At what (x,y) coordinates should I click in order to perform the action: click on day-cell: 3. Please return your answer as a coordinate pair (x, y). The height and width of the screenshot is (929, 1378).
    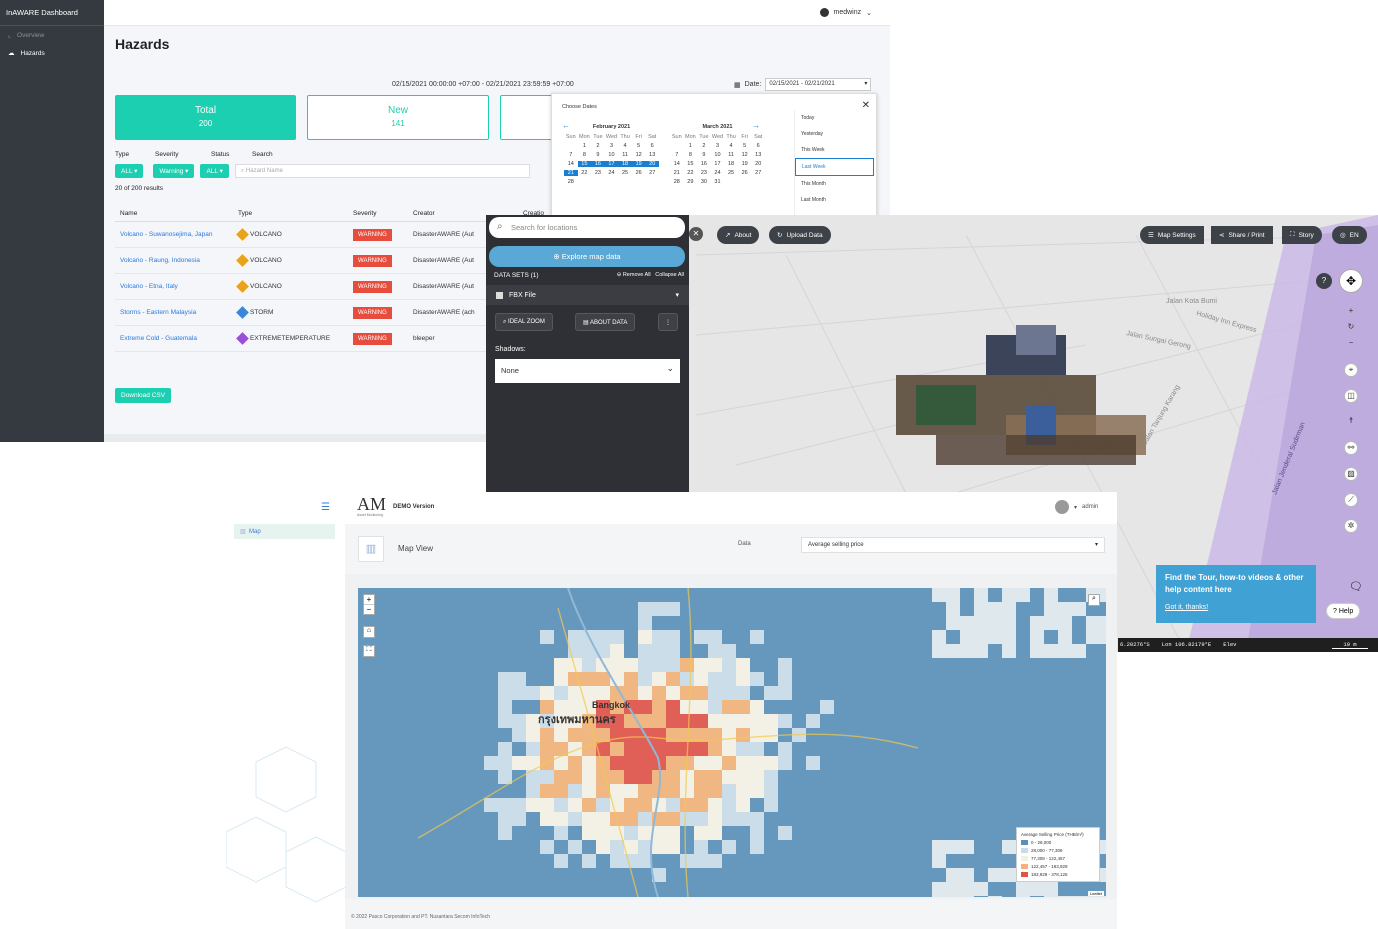
    Looking at the image, I should click on (612, 146).